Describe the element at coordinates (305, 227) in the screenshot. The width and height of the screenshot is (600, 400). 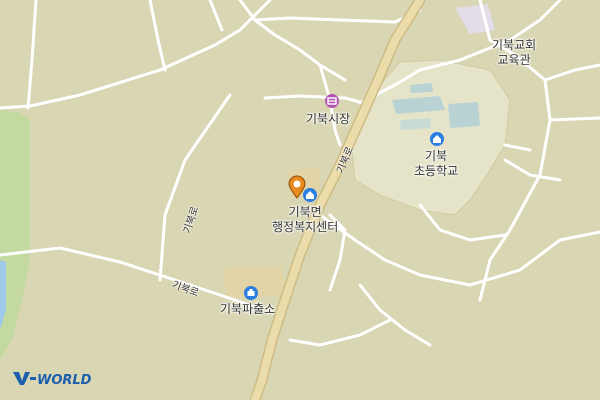
I see `office-subname: 행정복지센터` at that location.